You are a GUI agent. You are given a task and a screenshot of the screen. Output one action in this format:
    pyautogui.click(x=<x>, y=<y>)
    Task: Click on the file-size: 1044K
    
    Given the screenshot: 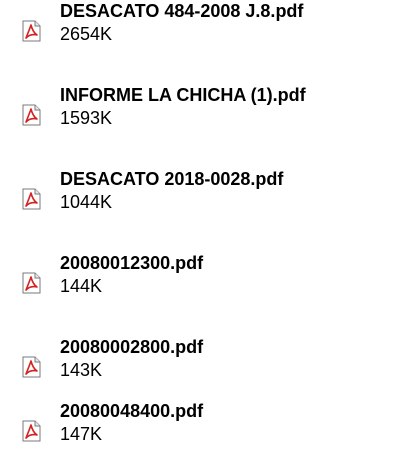 What is the action you would take?
    pyautogui.click(x=86, y=202)
    